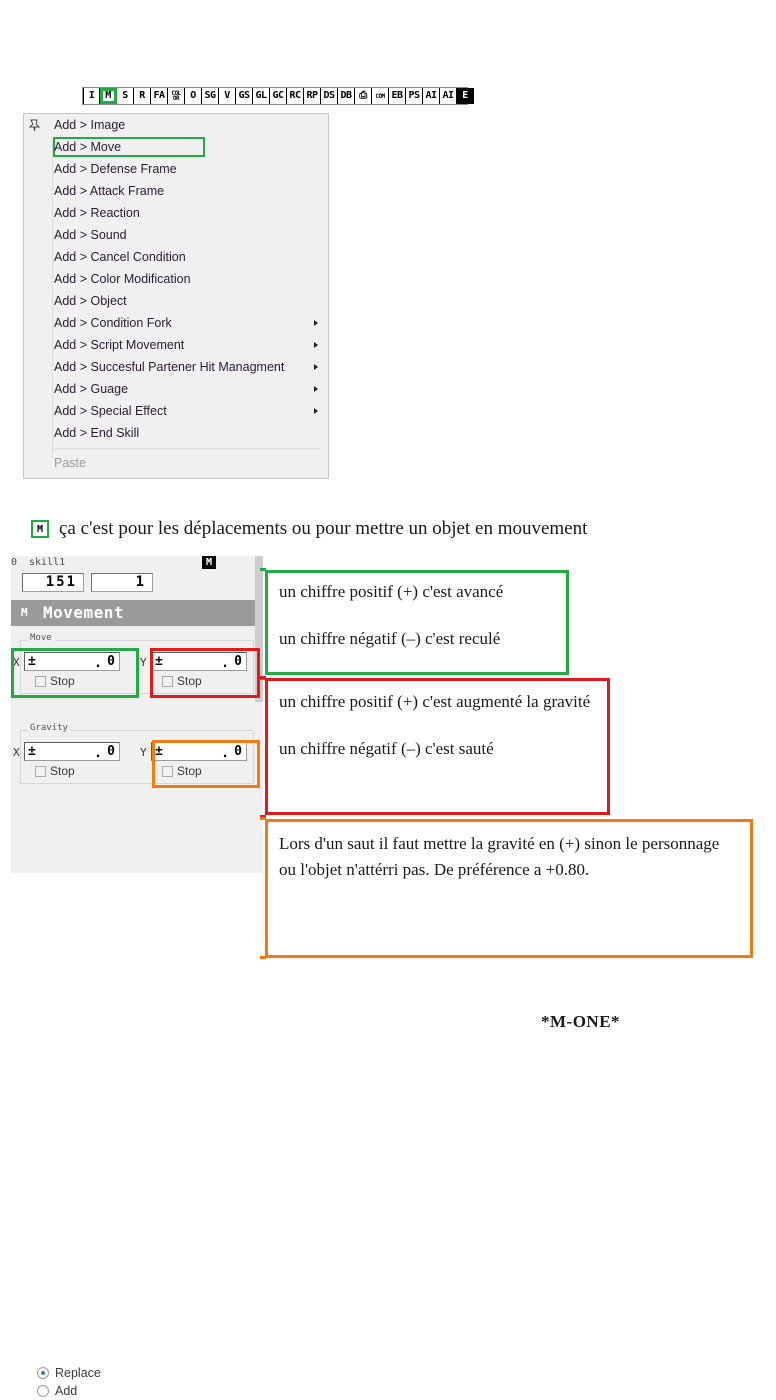 The width and height of the screenshot is (776, 1400). I want to click on menu-separator, so click(187, 448).